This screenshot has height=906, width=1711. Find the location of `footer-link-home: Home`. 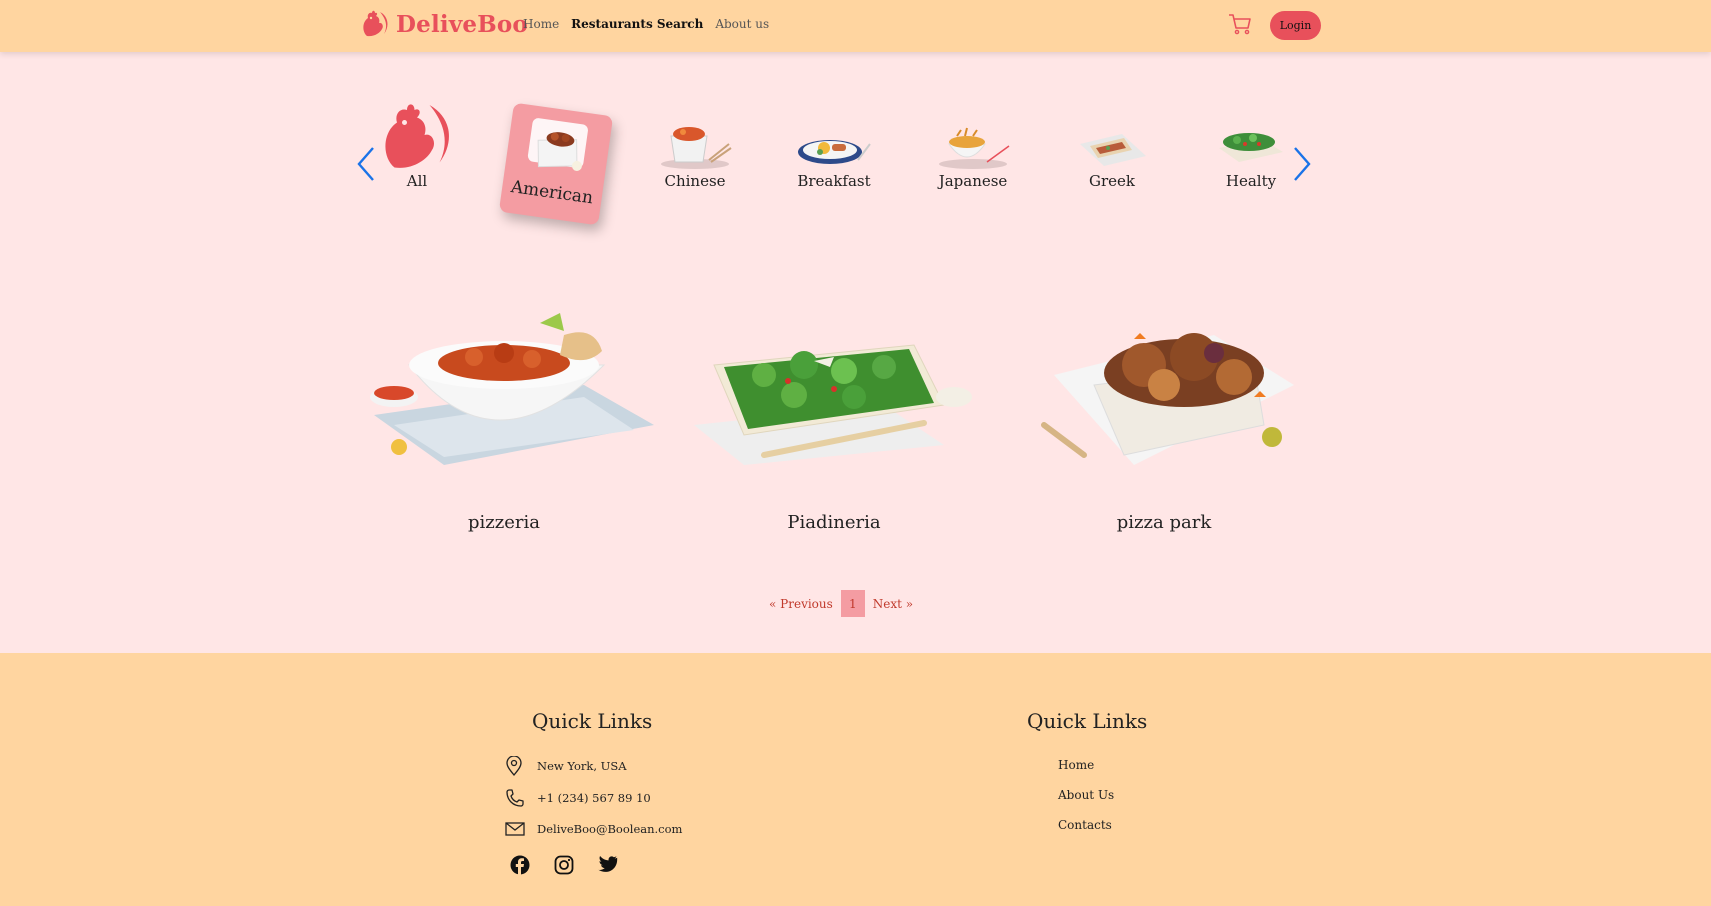

footer-link-home: Home is located at coordinates (1076, 765).